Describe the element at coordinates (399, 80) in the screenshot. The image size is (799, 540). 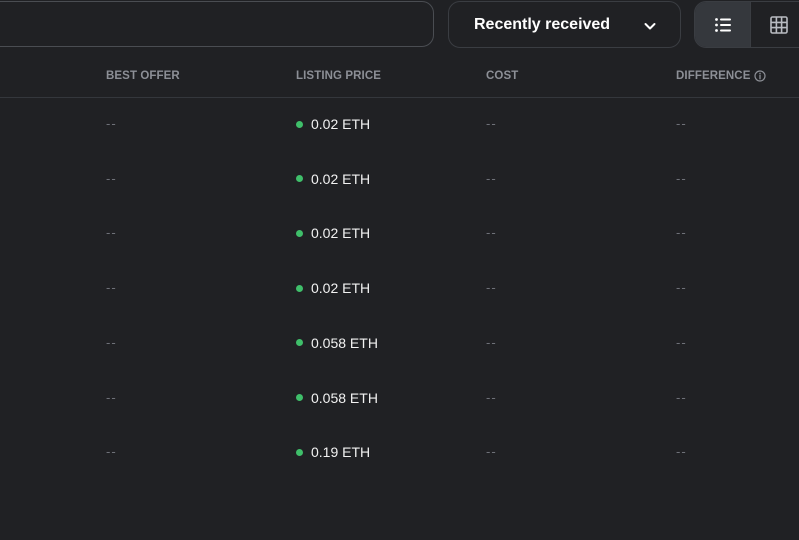
I see `table-header: BEST OFFER LISTING PRICE COST DIFFERENCE` at that location.